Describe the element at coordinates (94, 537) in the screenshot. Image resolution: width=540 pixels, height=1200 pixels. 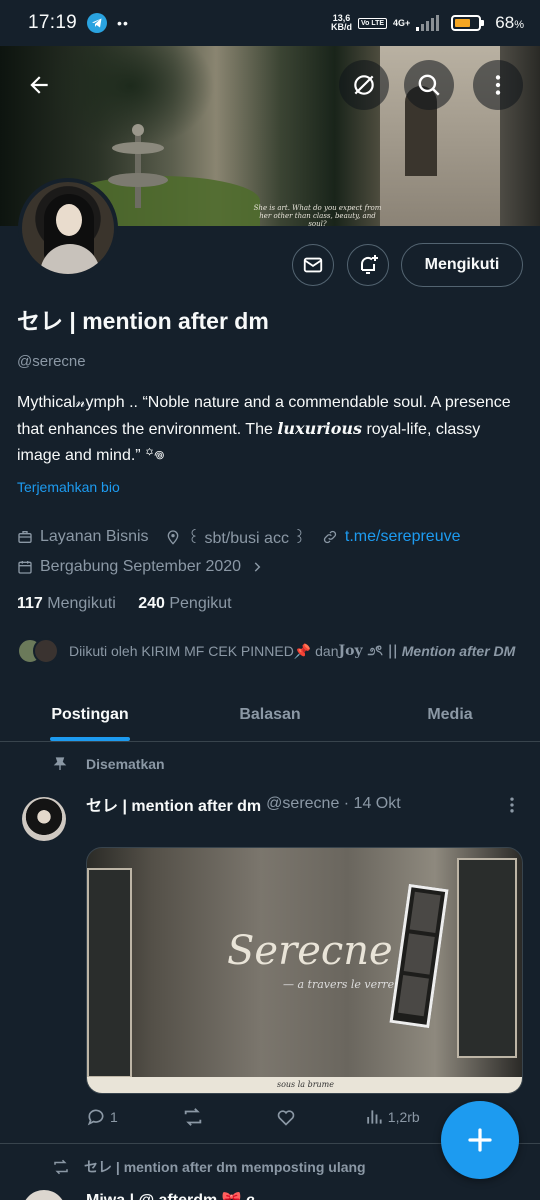
I see `profile-category: Layanan Bisnis` at that location.